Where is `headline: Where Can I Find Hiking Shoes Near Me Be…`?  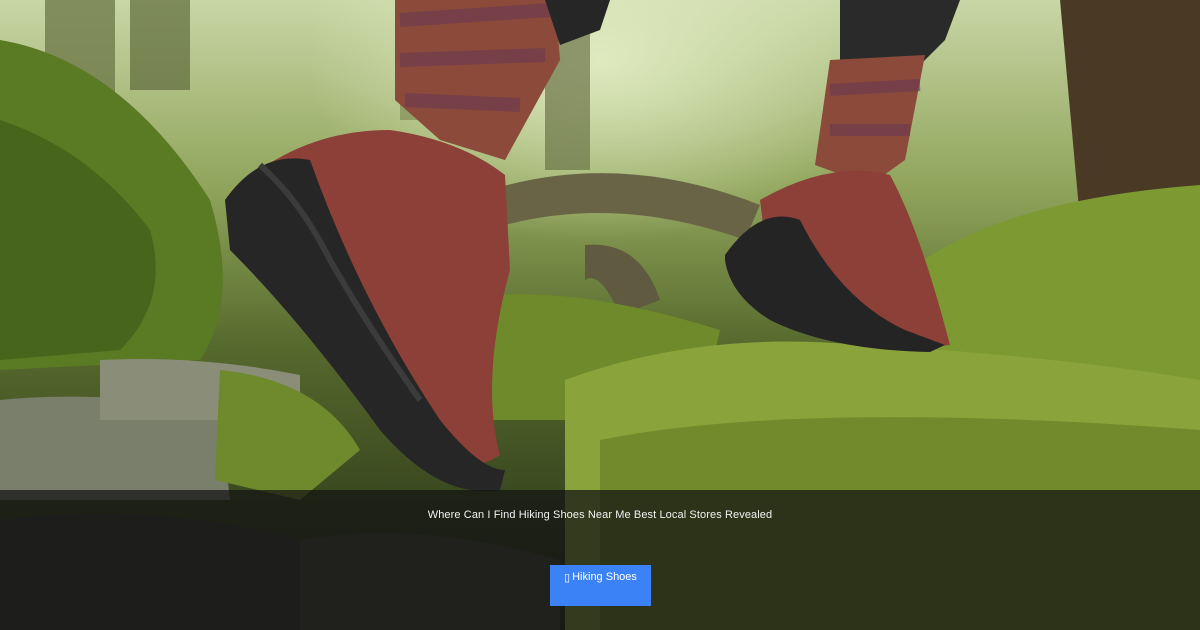 headline: Where Can I Find Hiking Shoes Near Me Be… is located at coordinates (600, 515).